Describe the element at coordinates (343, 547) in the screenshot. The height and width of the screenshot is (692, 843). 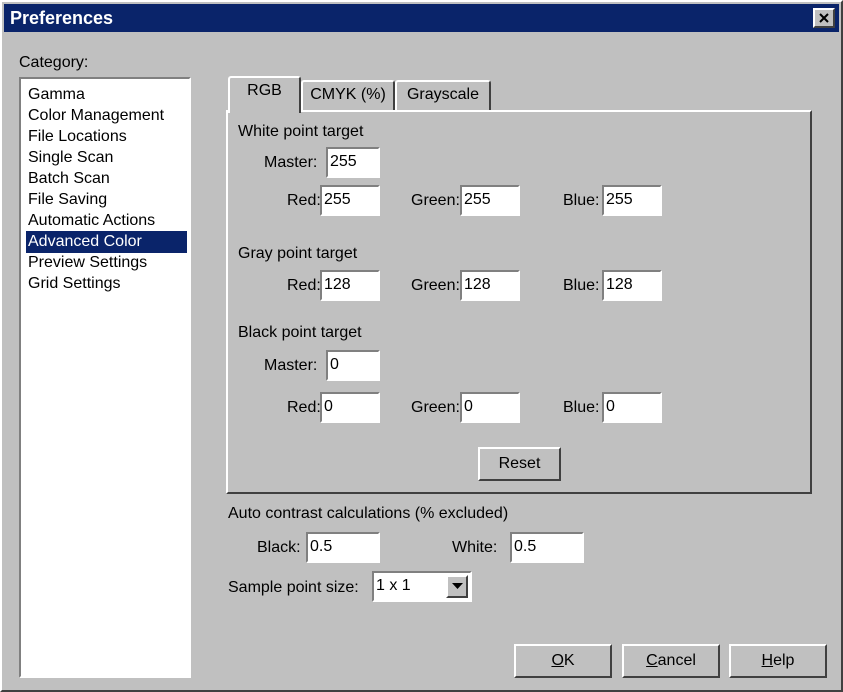
I see `auto-black-input: 0.5` at that location.